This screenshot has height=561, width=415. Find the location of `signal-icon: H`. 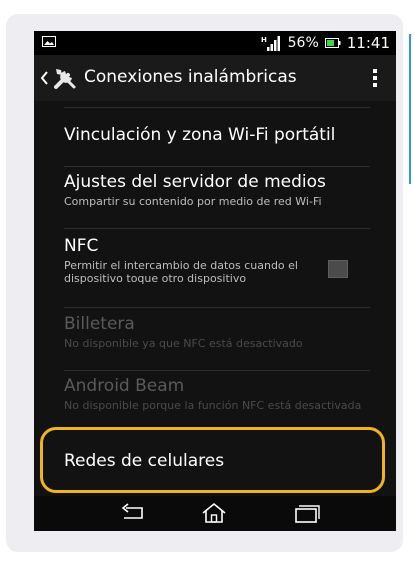

signal-icon: H is located at coordinates (270, 43).